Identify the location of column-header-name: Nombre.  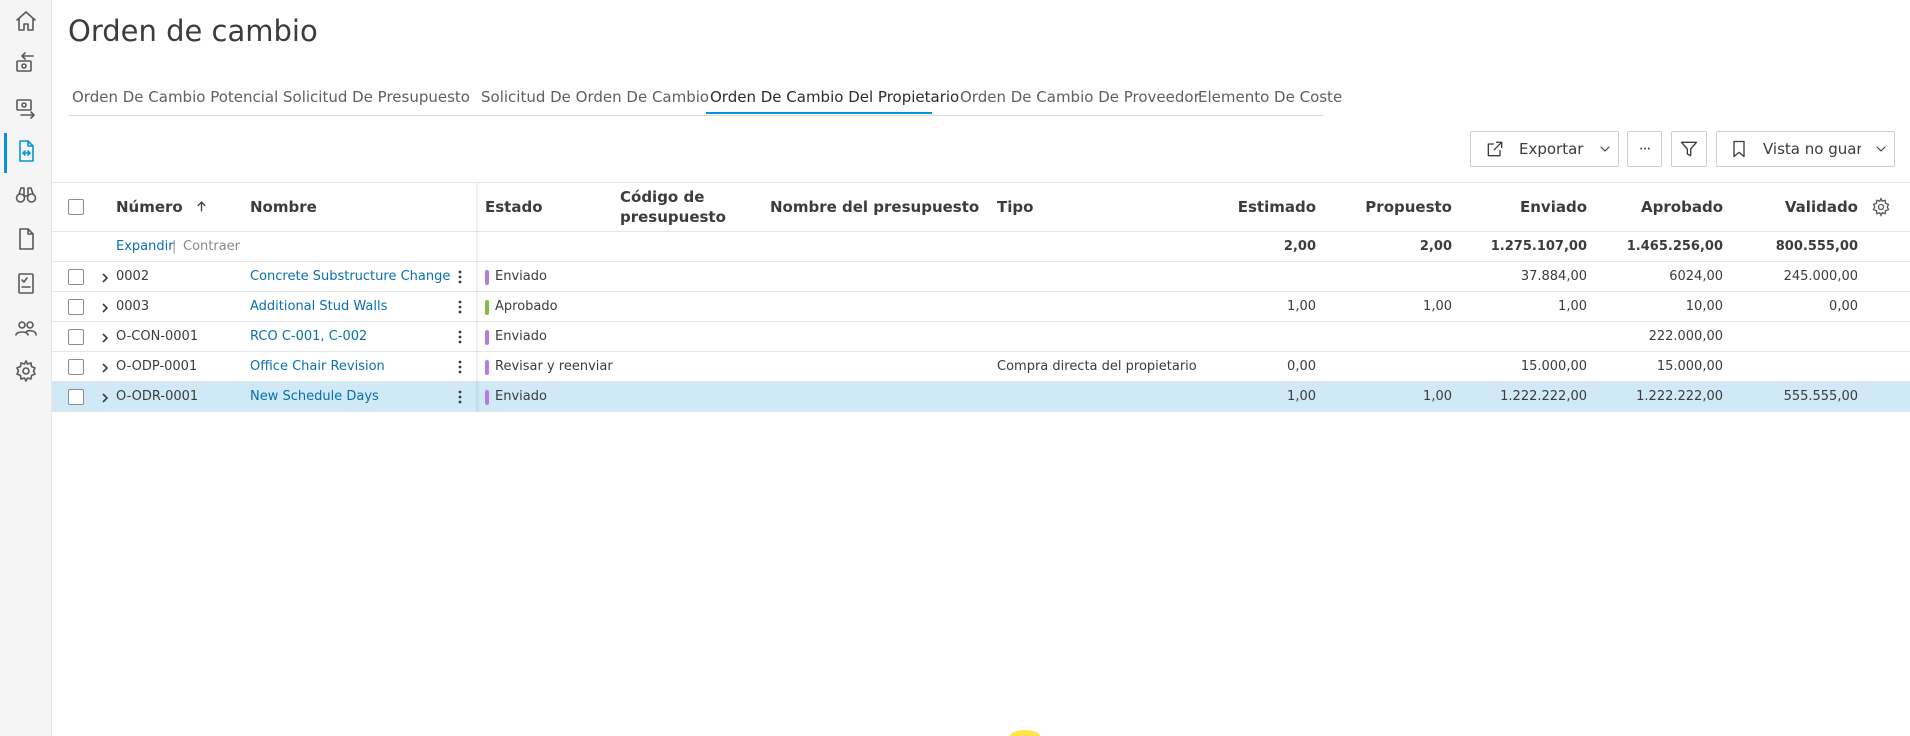
(283, 207).